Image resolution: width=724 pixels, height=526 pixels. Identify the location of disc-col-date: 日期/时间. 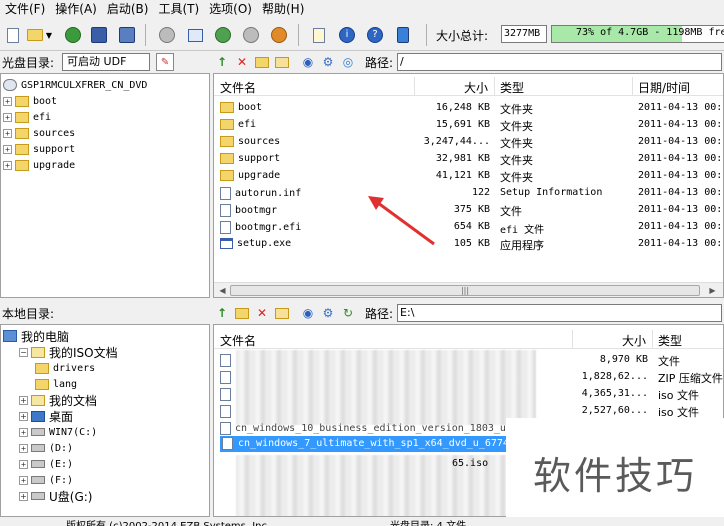
(664, 87).